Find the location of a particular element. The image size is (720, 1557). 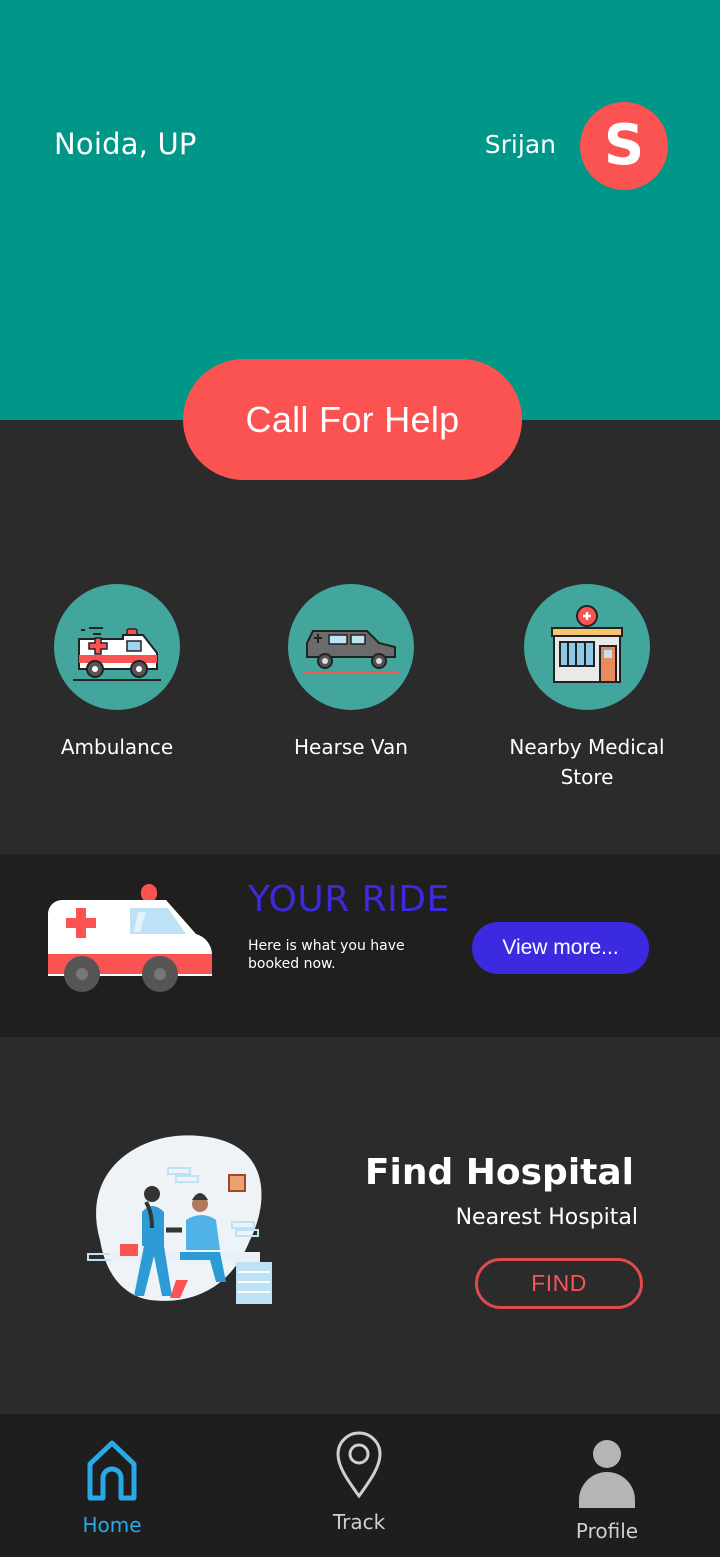

tab-home: Home is located at coordinates (112, 1485).